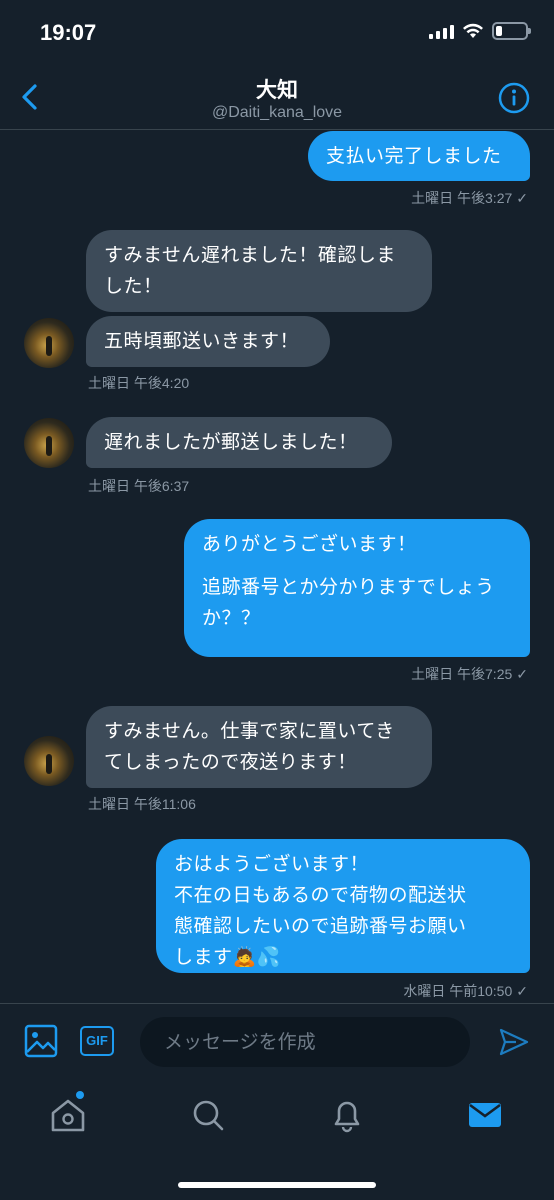 Image resolution: width=554 pixels, height=1200 pixels. Describe the element at coordinates (139, 383) in the screenshot. I see `message-timestamp: 土曜日 午後4:20` at that location.